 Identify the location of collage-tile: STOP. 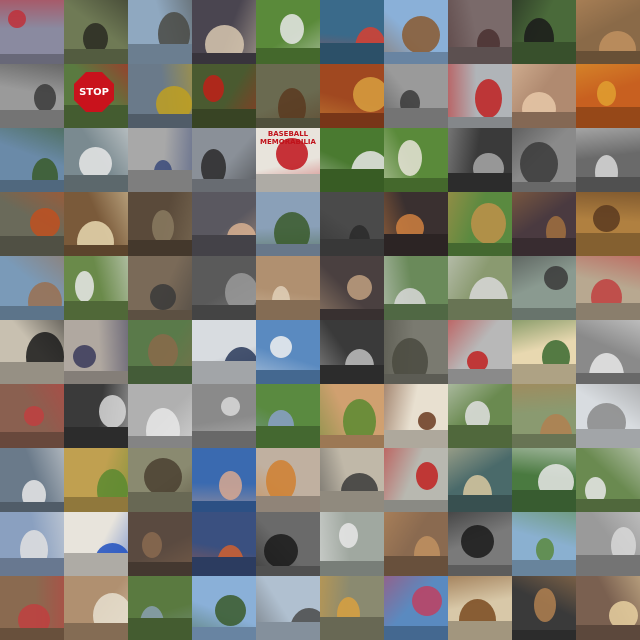
(96, 96).